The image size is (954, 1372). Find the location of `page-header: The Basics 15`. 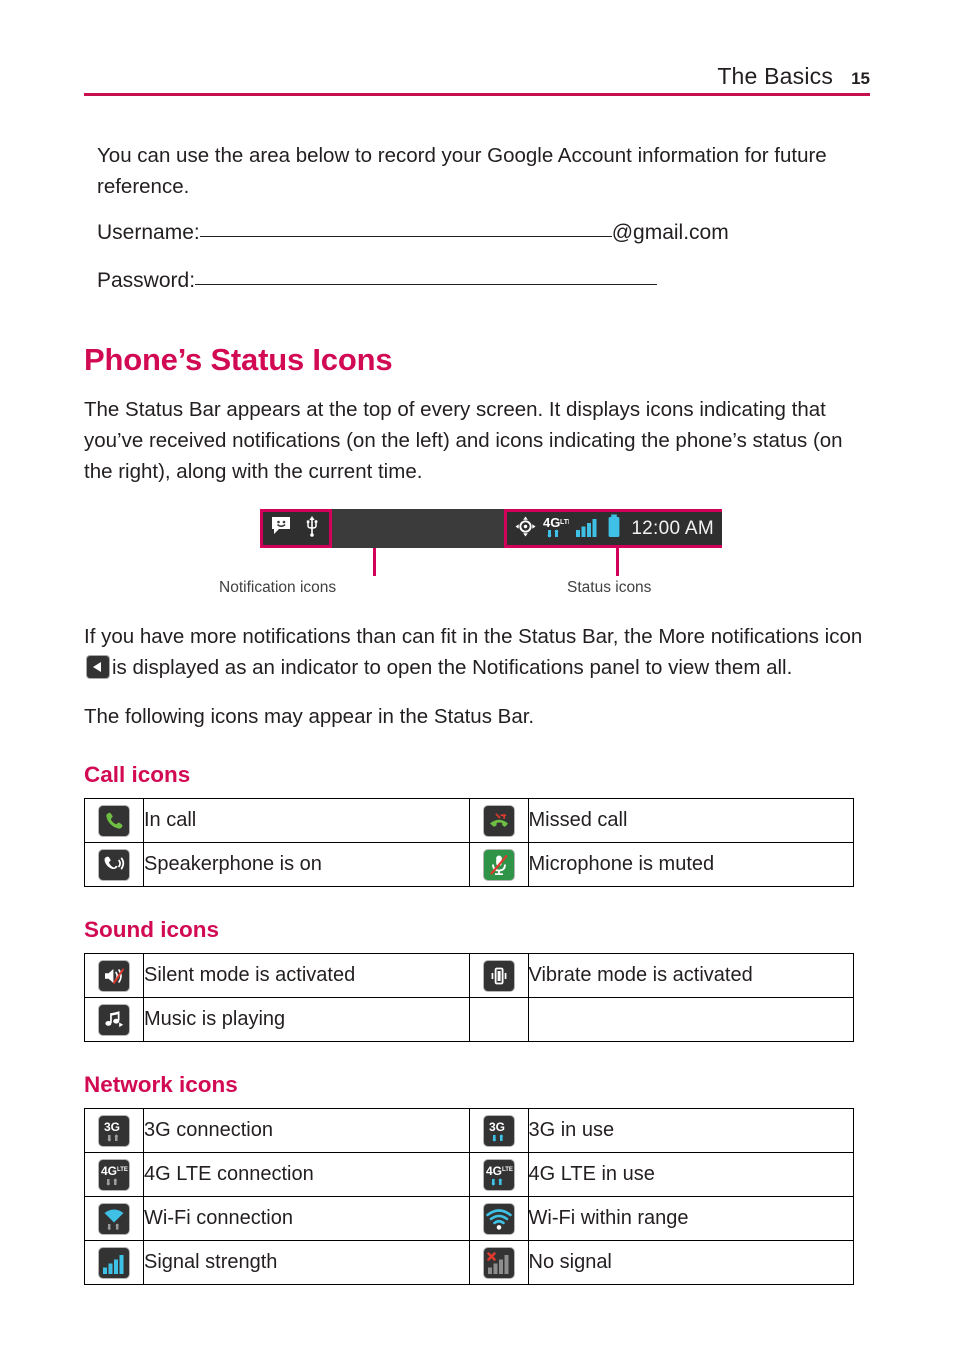

page-header: The Basics 15 is located at coordinates (477, 74).